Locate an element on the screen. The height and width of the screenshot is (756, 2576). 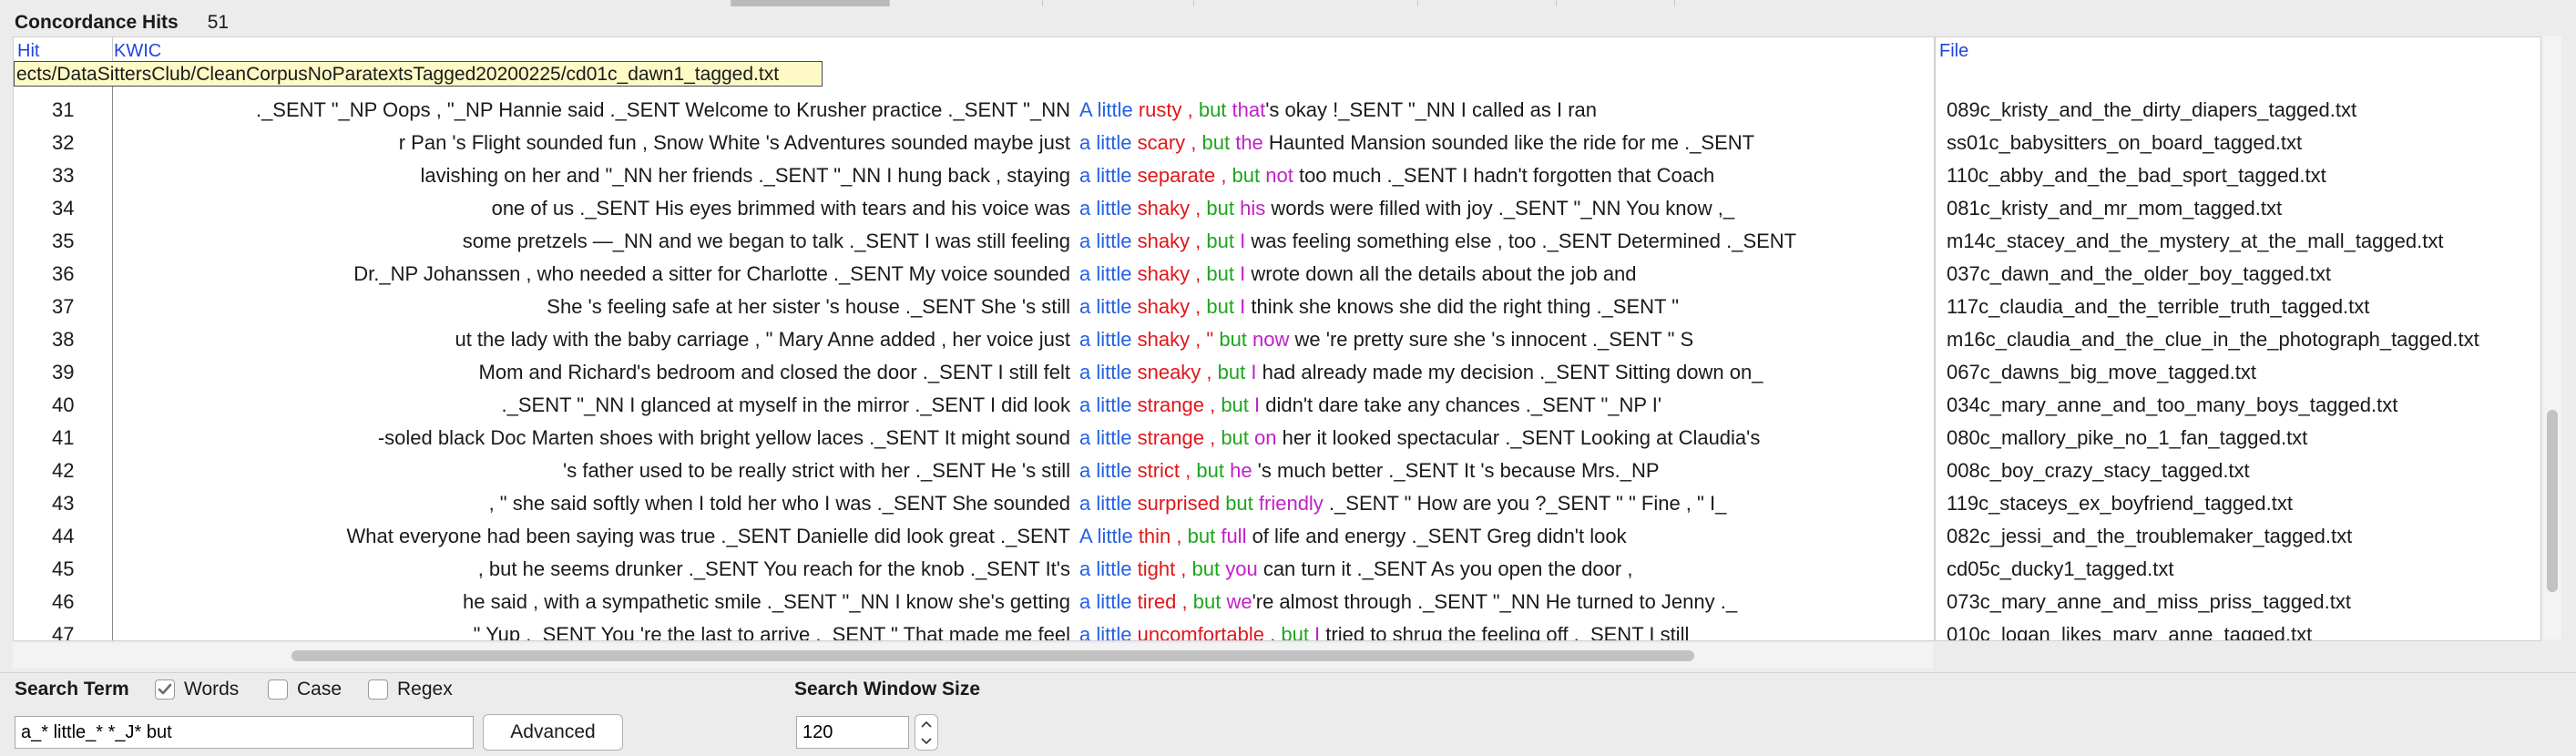
kwic-segment: full is located at coordinates (1234, 536).